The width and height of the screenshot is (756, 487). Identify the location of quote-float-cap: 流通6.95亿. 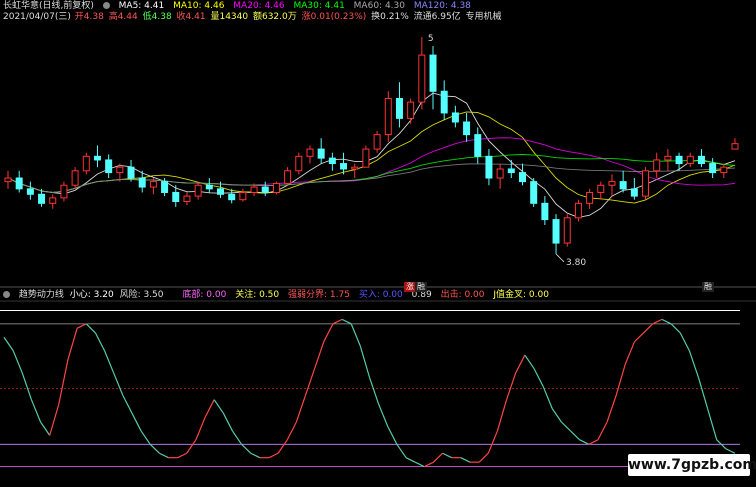
(437, 17).